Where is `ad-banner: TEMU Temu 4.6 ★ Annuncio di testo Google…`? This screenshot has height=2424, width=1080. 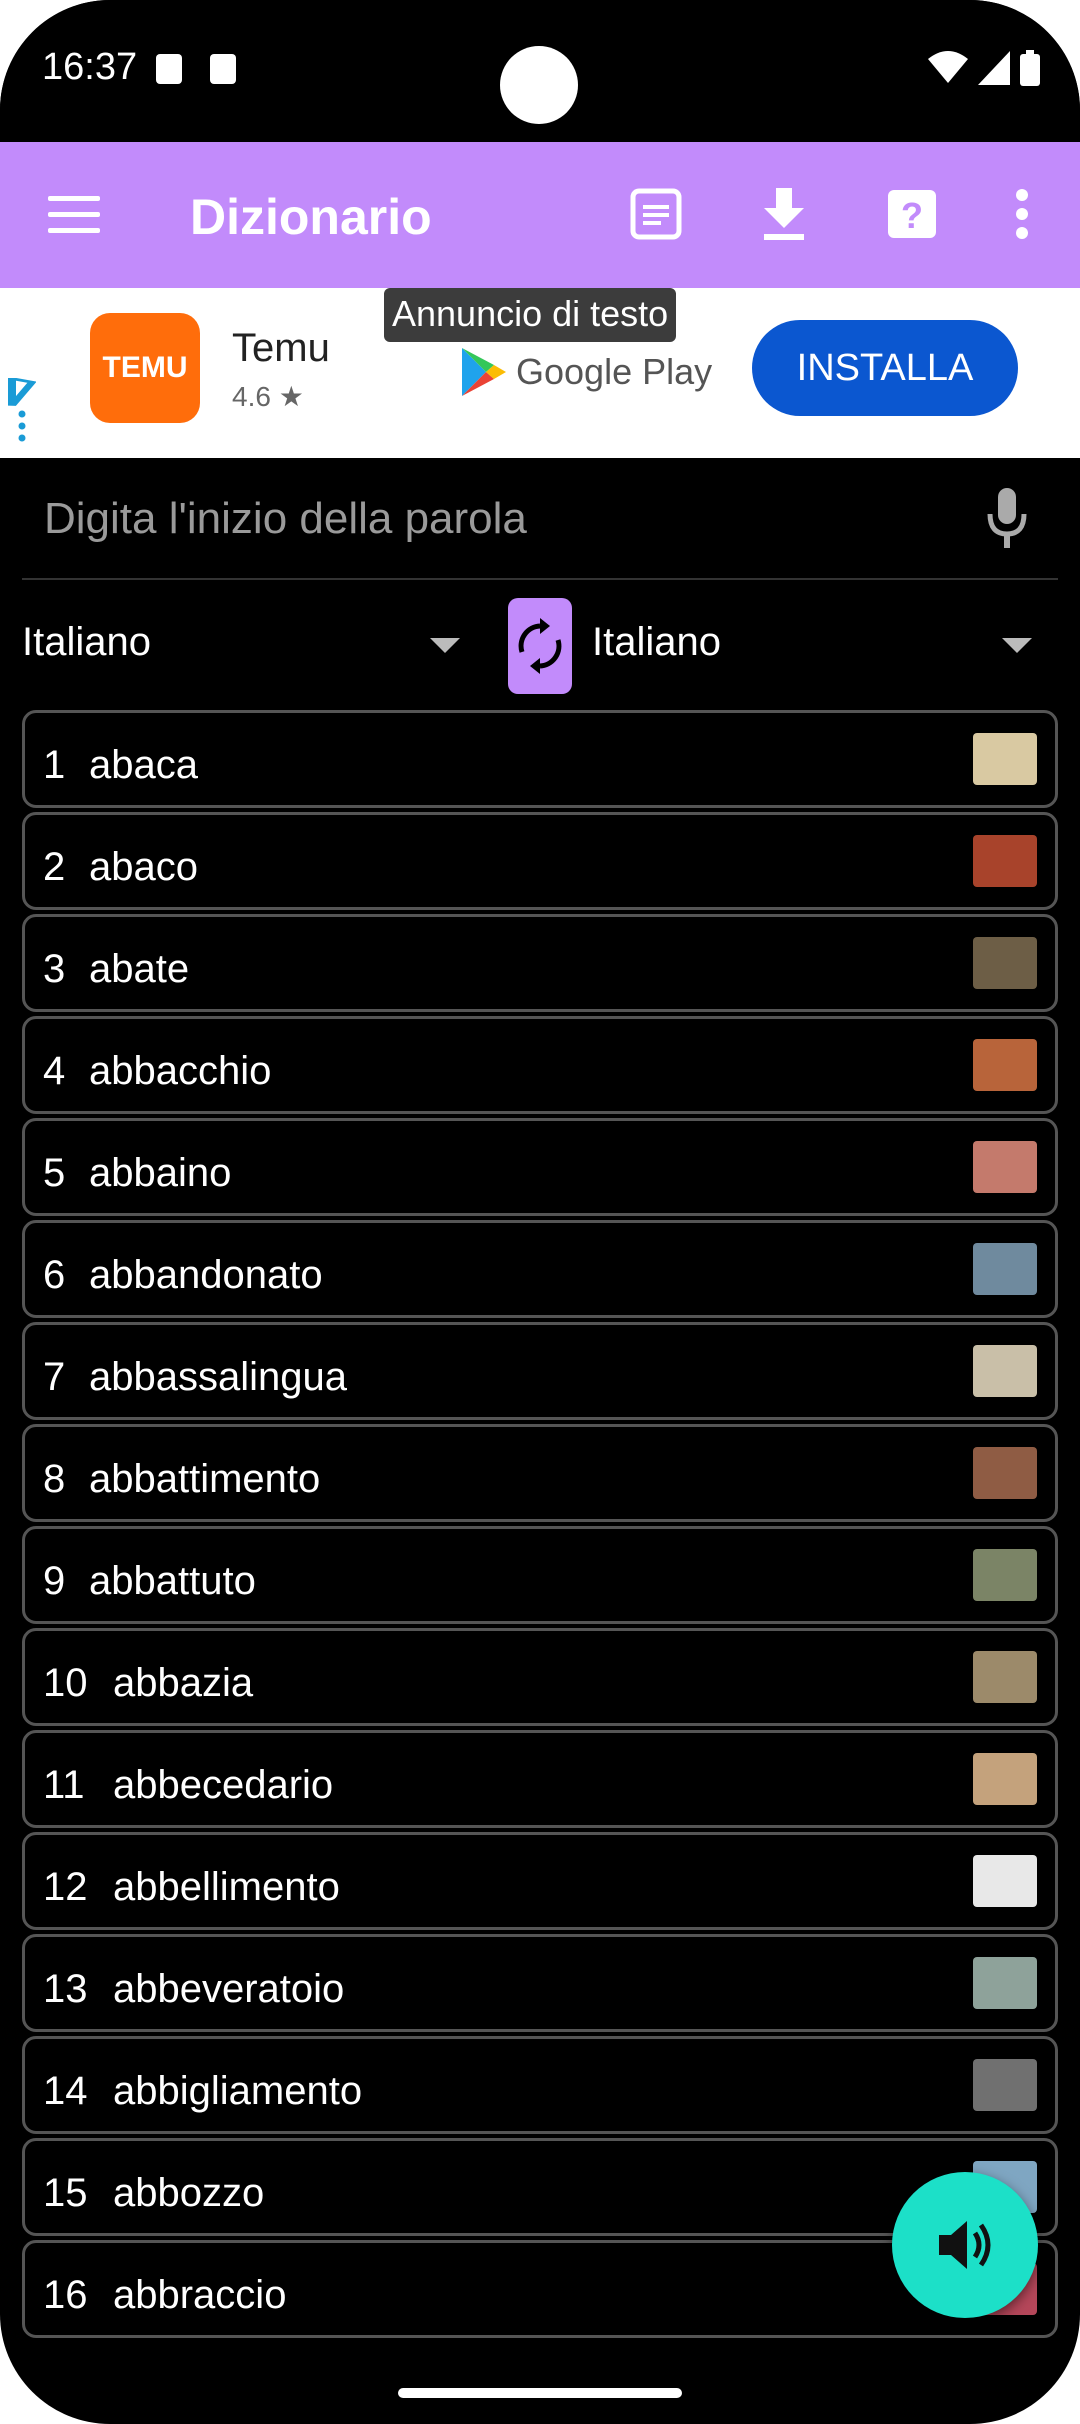
ad-banner: TEMU Temu 4.6 ★ Annuncio di testo Google… is located at coordinates (540, 373).